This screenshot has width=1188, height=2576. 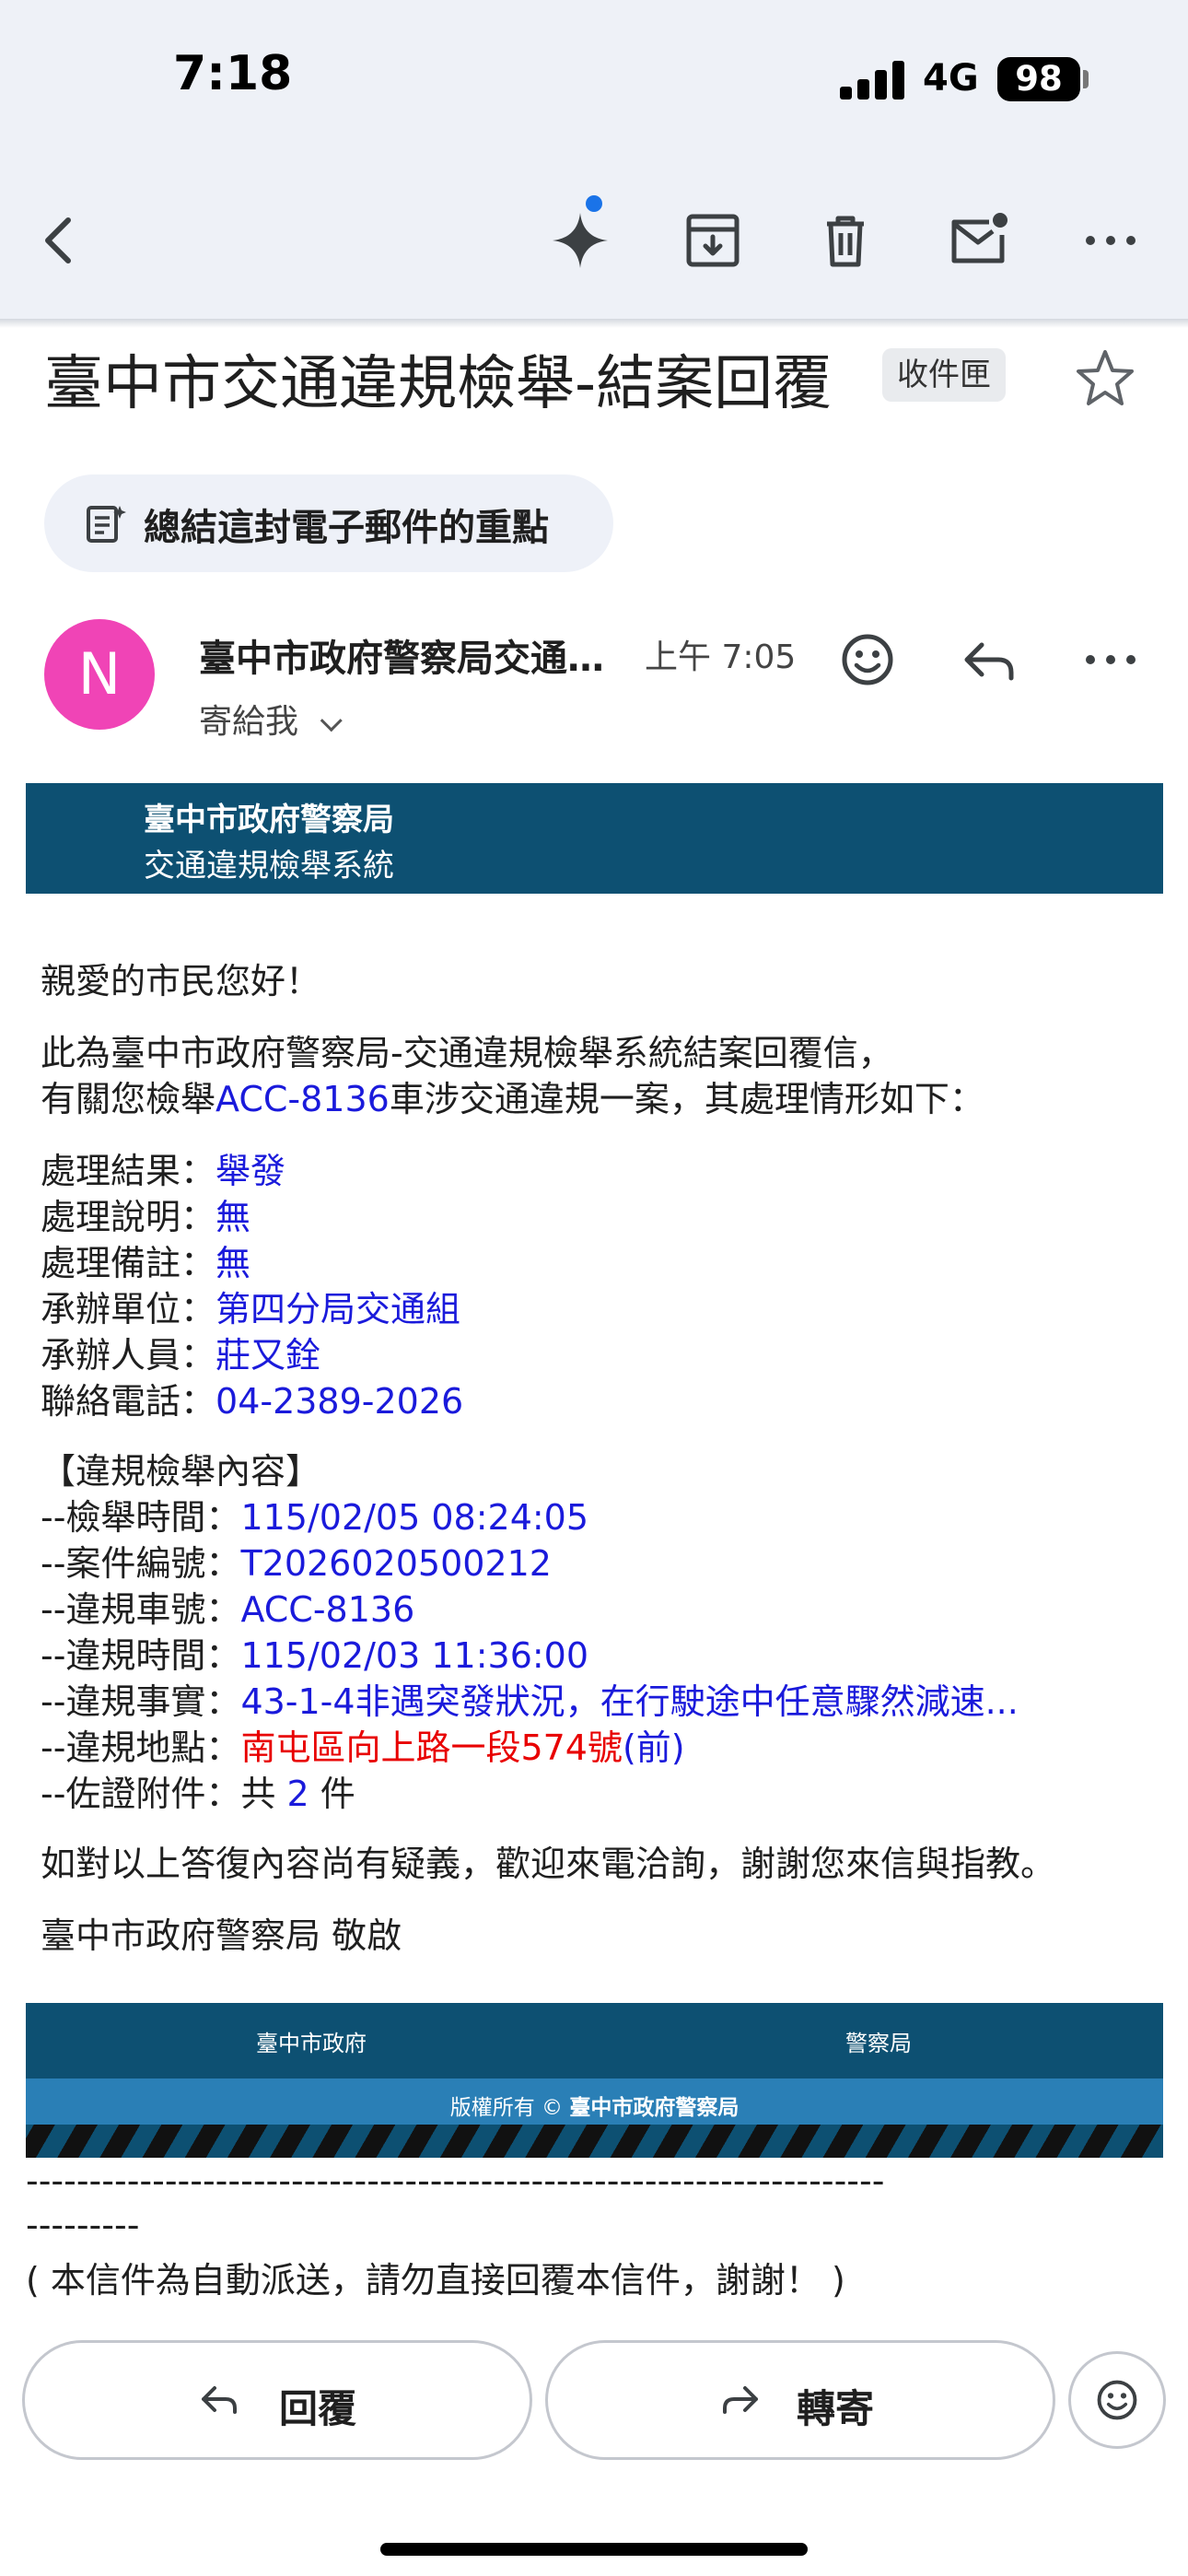 I want to click on chevron-down-icon, so click(x=332, y=720).